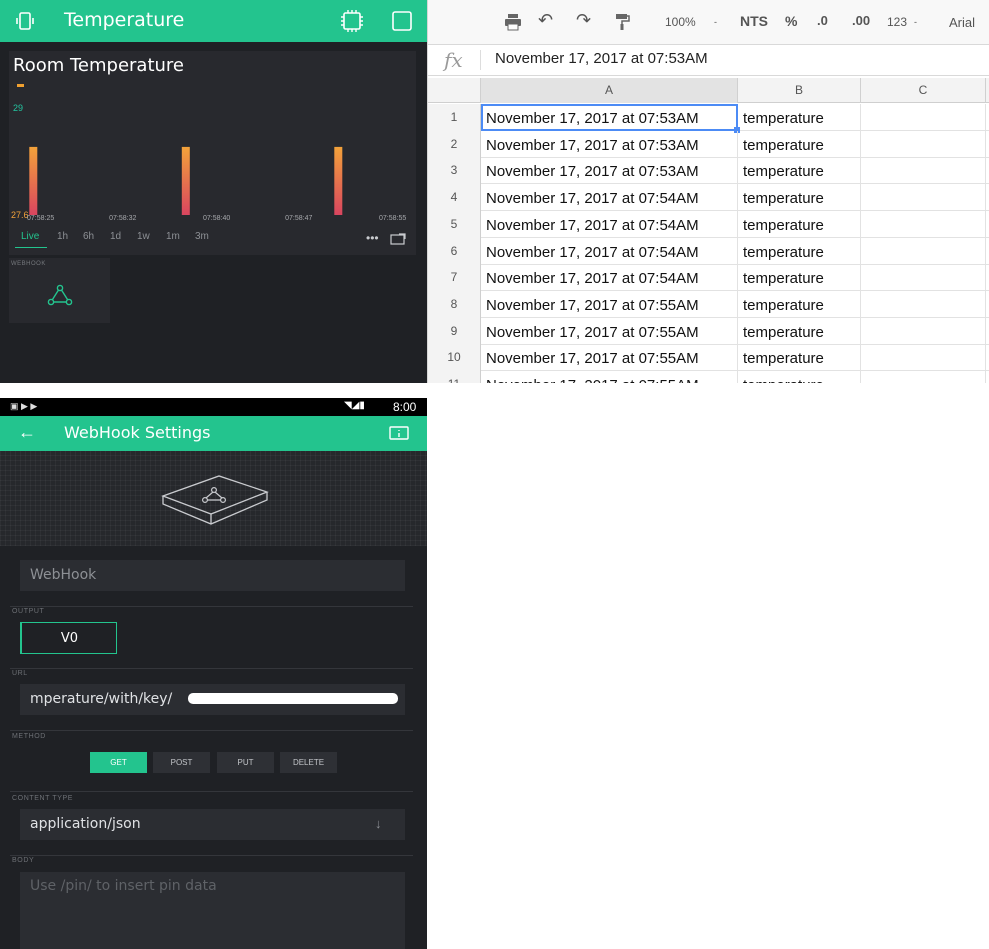  What do you see at coordinates (454, 331) in the screenshot?
I see `row-header: 9` at bounding box center [454, 331].